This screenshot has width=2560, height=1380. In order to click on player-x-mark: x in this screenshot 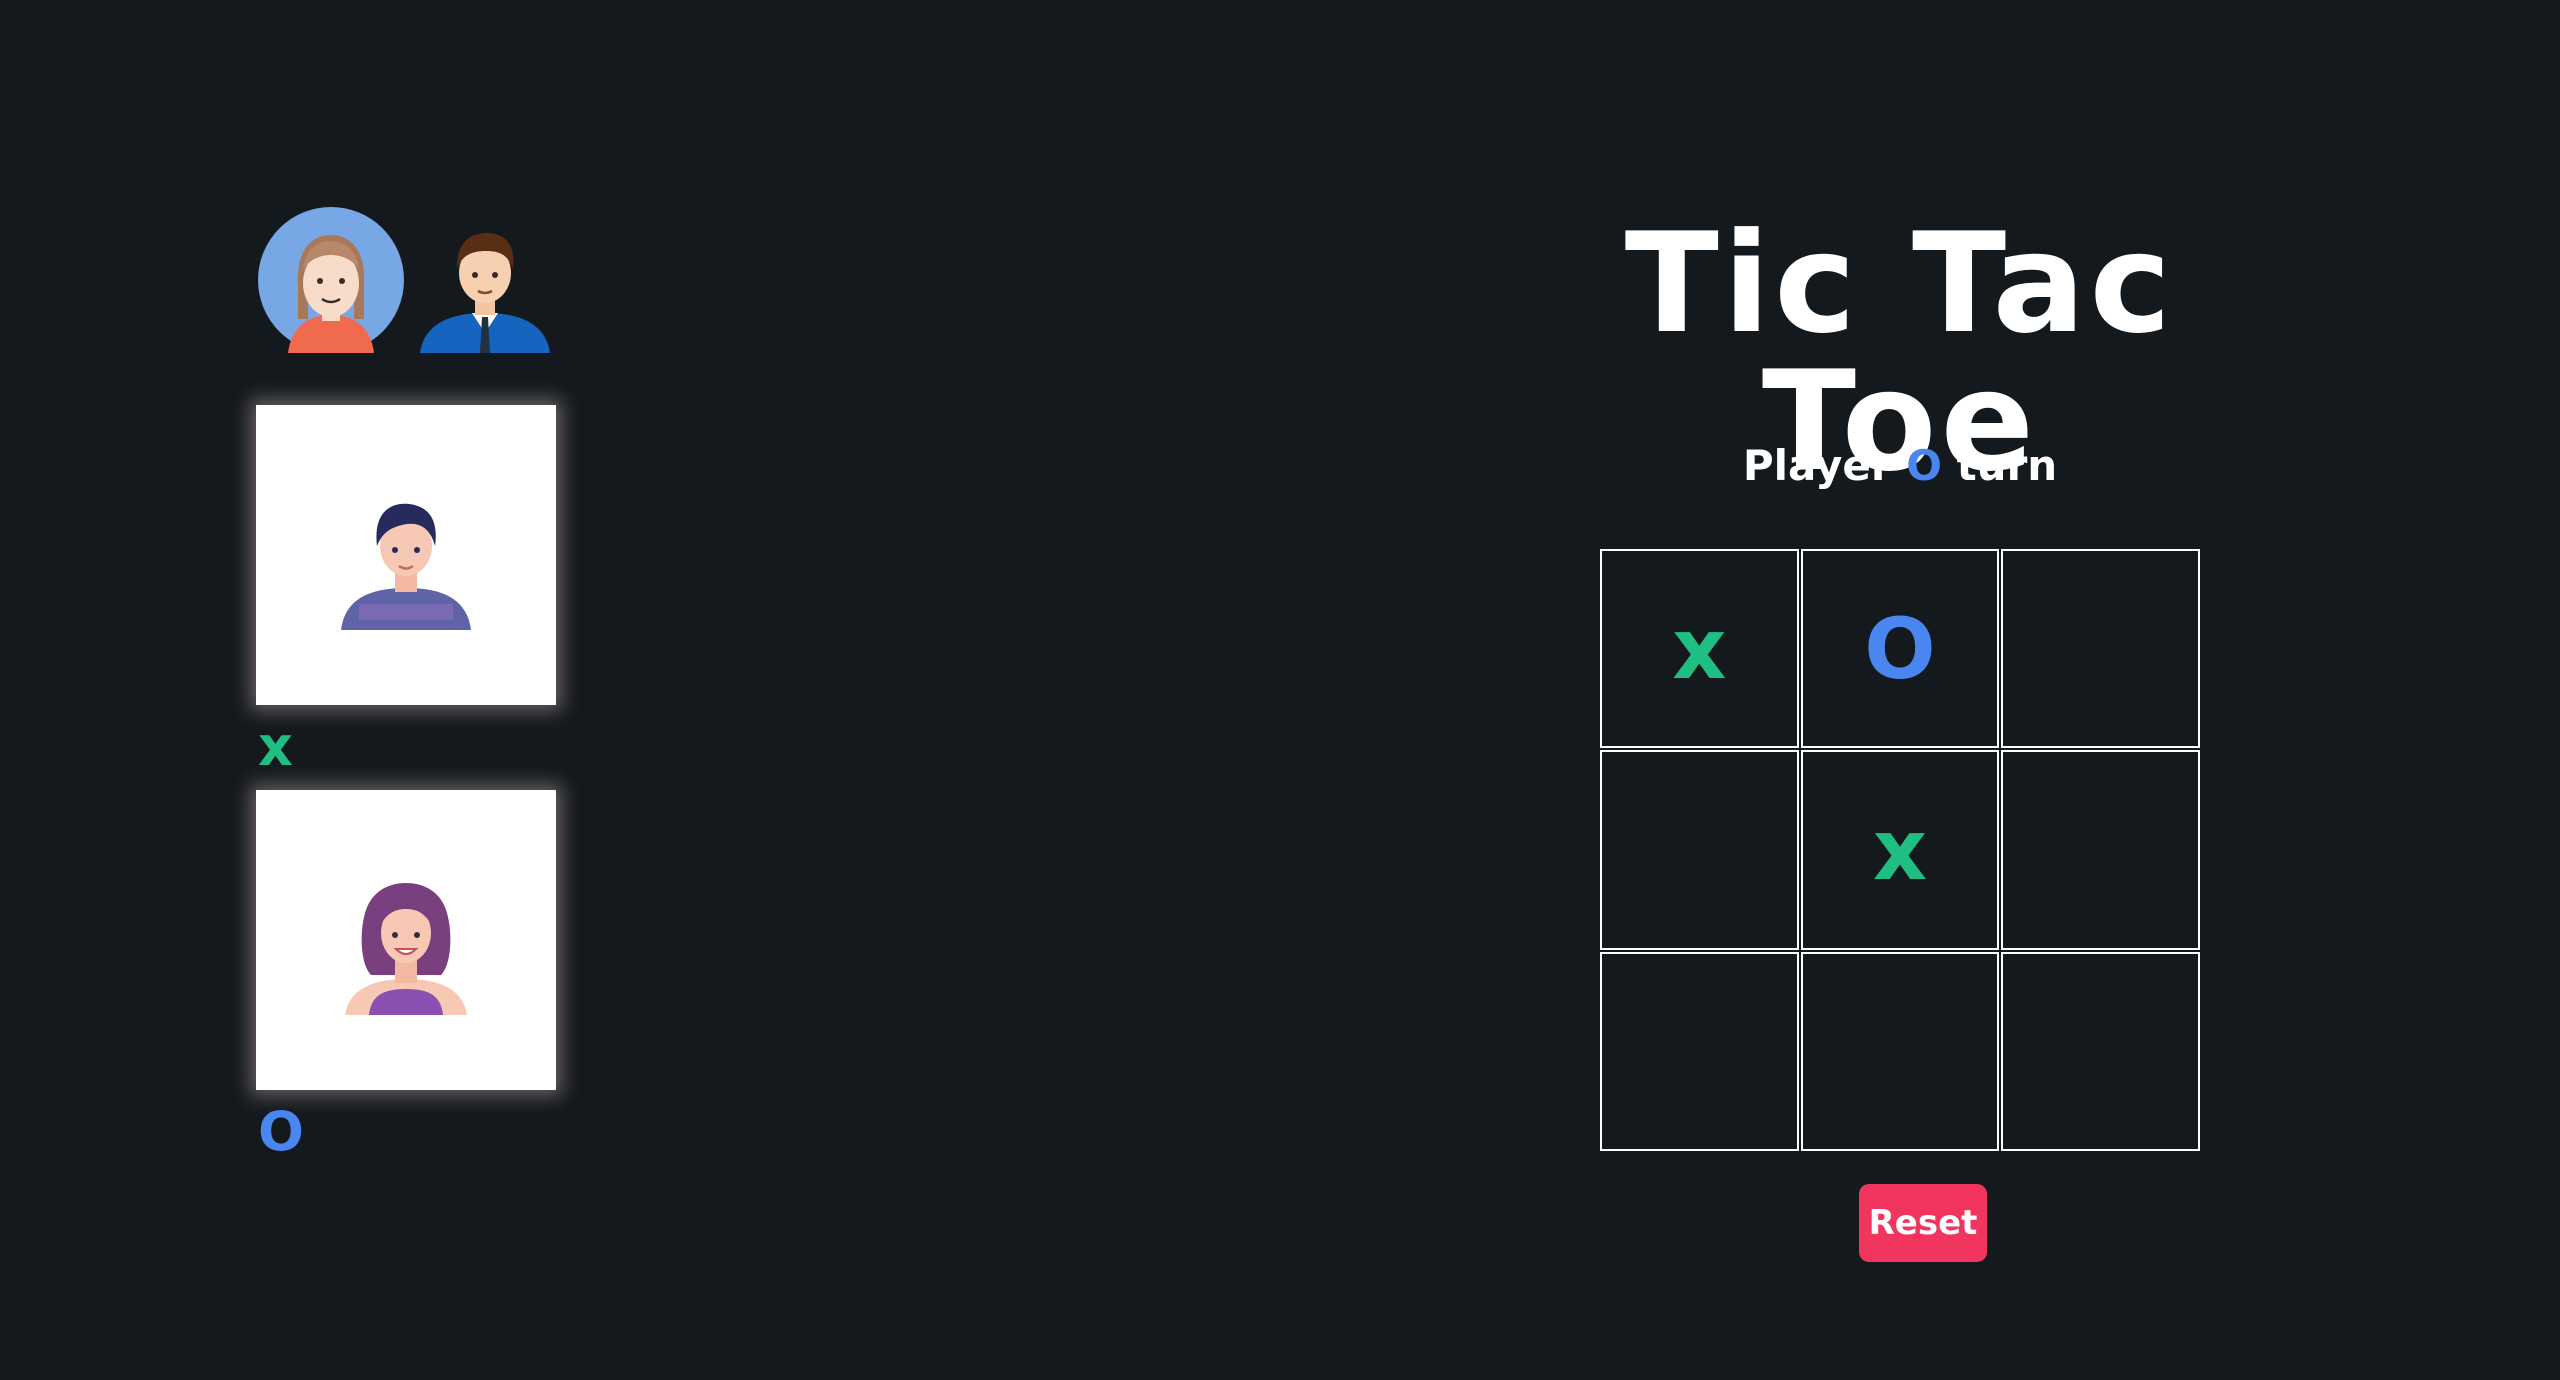, I will do `click(275, 746)`.